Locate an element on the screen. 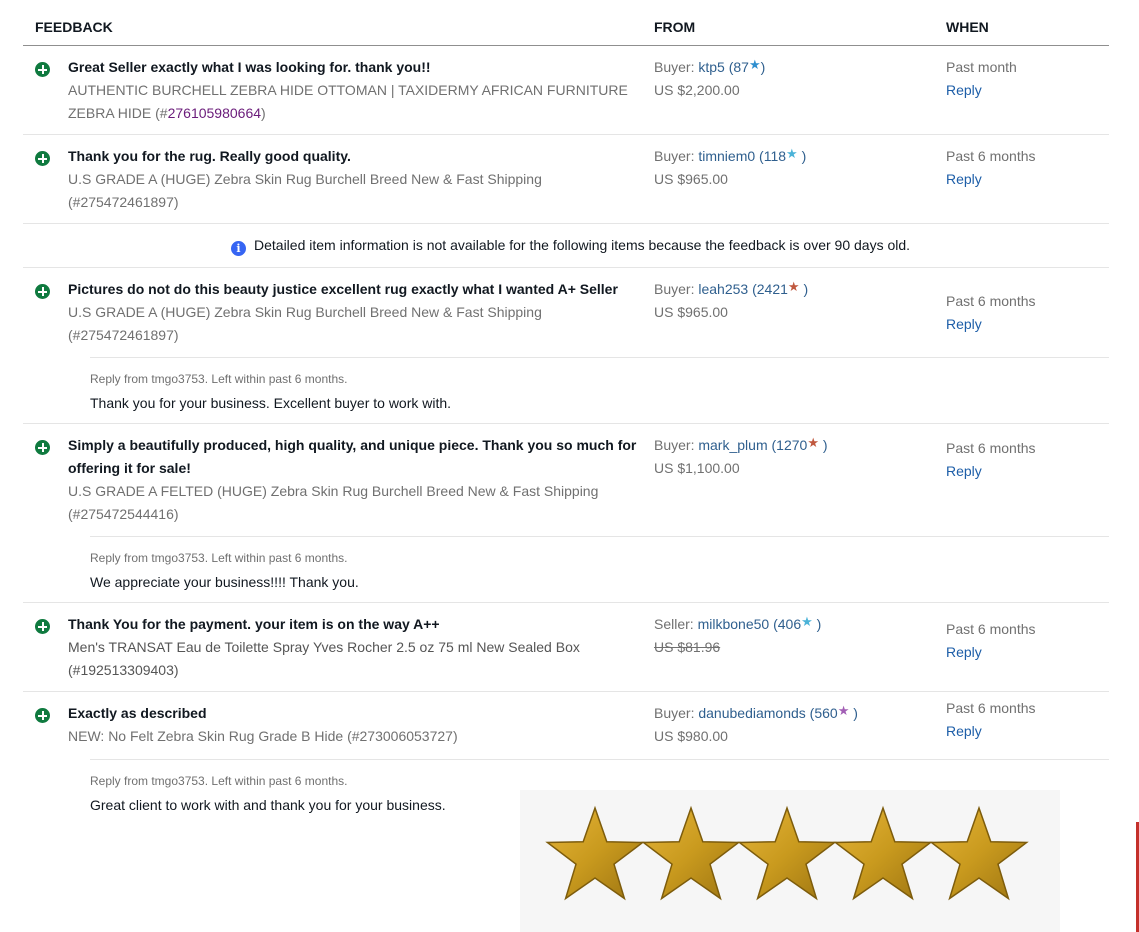 This screenshot has height=932, width=1139. feedback-score-link: (87★) is located at coordinates (747, 66).